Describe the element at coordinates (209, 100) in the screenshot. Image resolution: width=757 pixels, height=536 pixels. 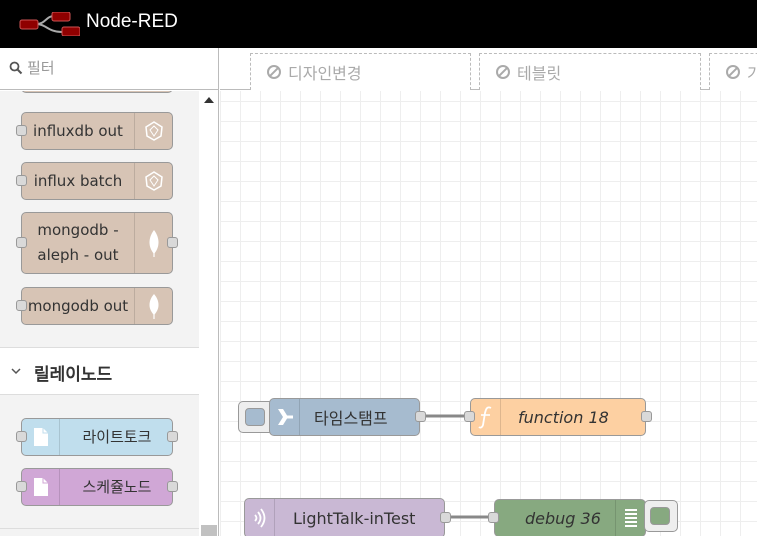
I see `scroll-up-arrow-icon` at that location.